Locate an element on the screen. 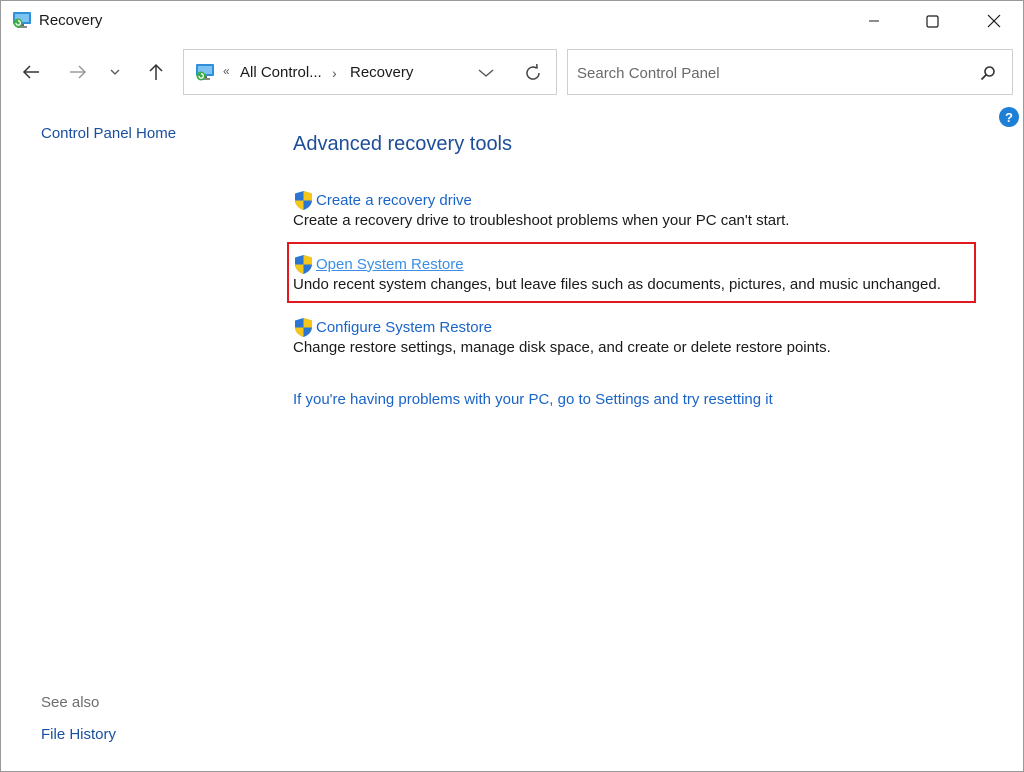  minimize-icon is located at coordinates (874, 21).